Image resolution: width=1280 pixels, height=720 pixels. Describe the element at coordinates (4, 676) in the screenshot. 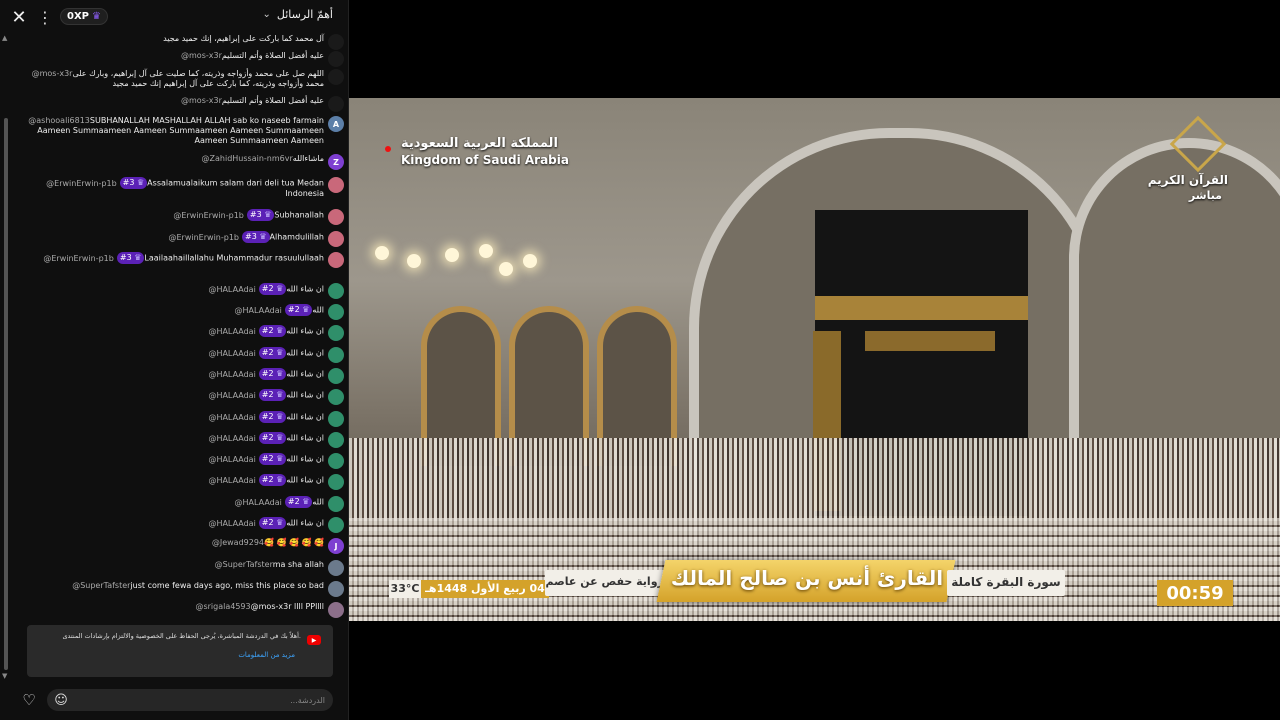

I see `scroll-down-arrow-icon: ▼` at that location.